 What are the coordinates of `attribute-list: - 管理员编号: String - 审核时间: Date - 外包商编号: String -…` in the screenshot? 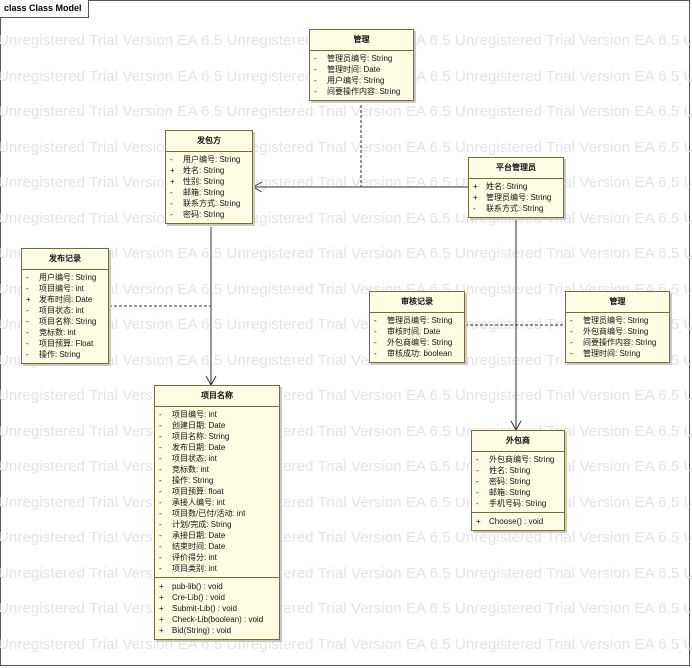 It's located at (417, 337).